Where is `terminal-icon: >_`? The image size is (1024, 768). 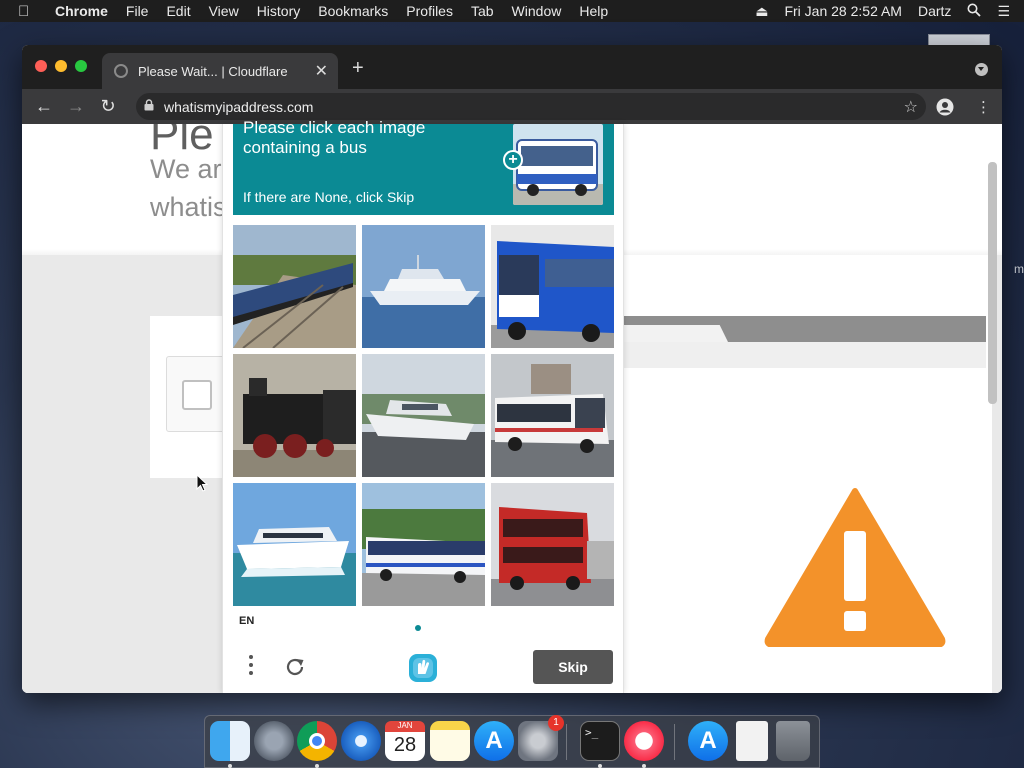 terminal-icon: >_ is located at coordinates (600, 741).